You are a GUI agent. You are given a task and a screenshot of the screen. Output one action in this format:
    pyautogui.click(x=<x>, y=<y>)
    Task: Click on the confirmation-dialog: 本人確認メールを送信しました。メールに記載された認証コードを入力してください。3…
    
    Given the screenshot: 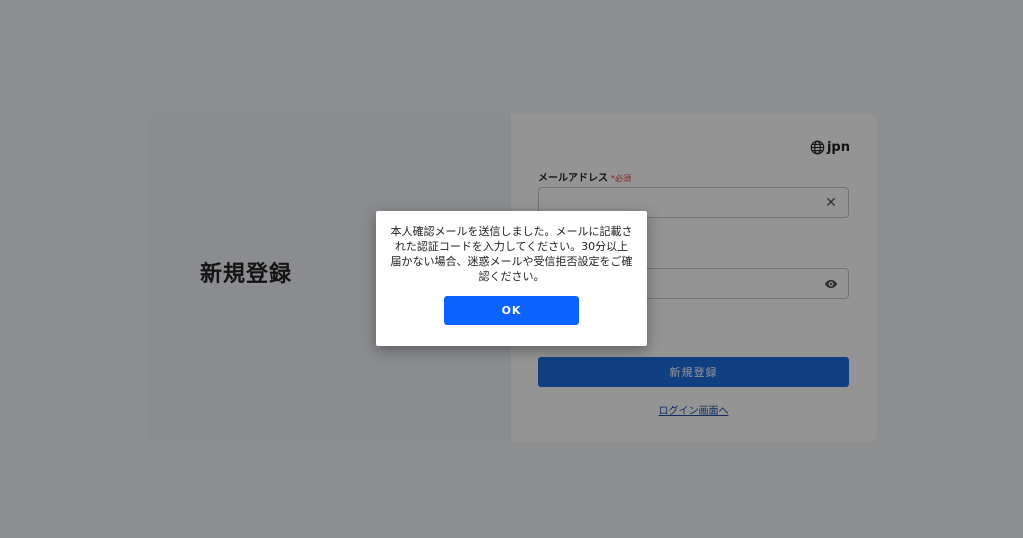 What is the action you would take?
    pyautogui.click(x=511, y=278)
    